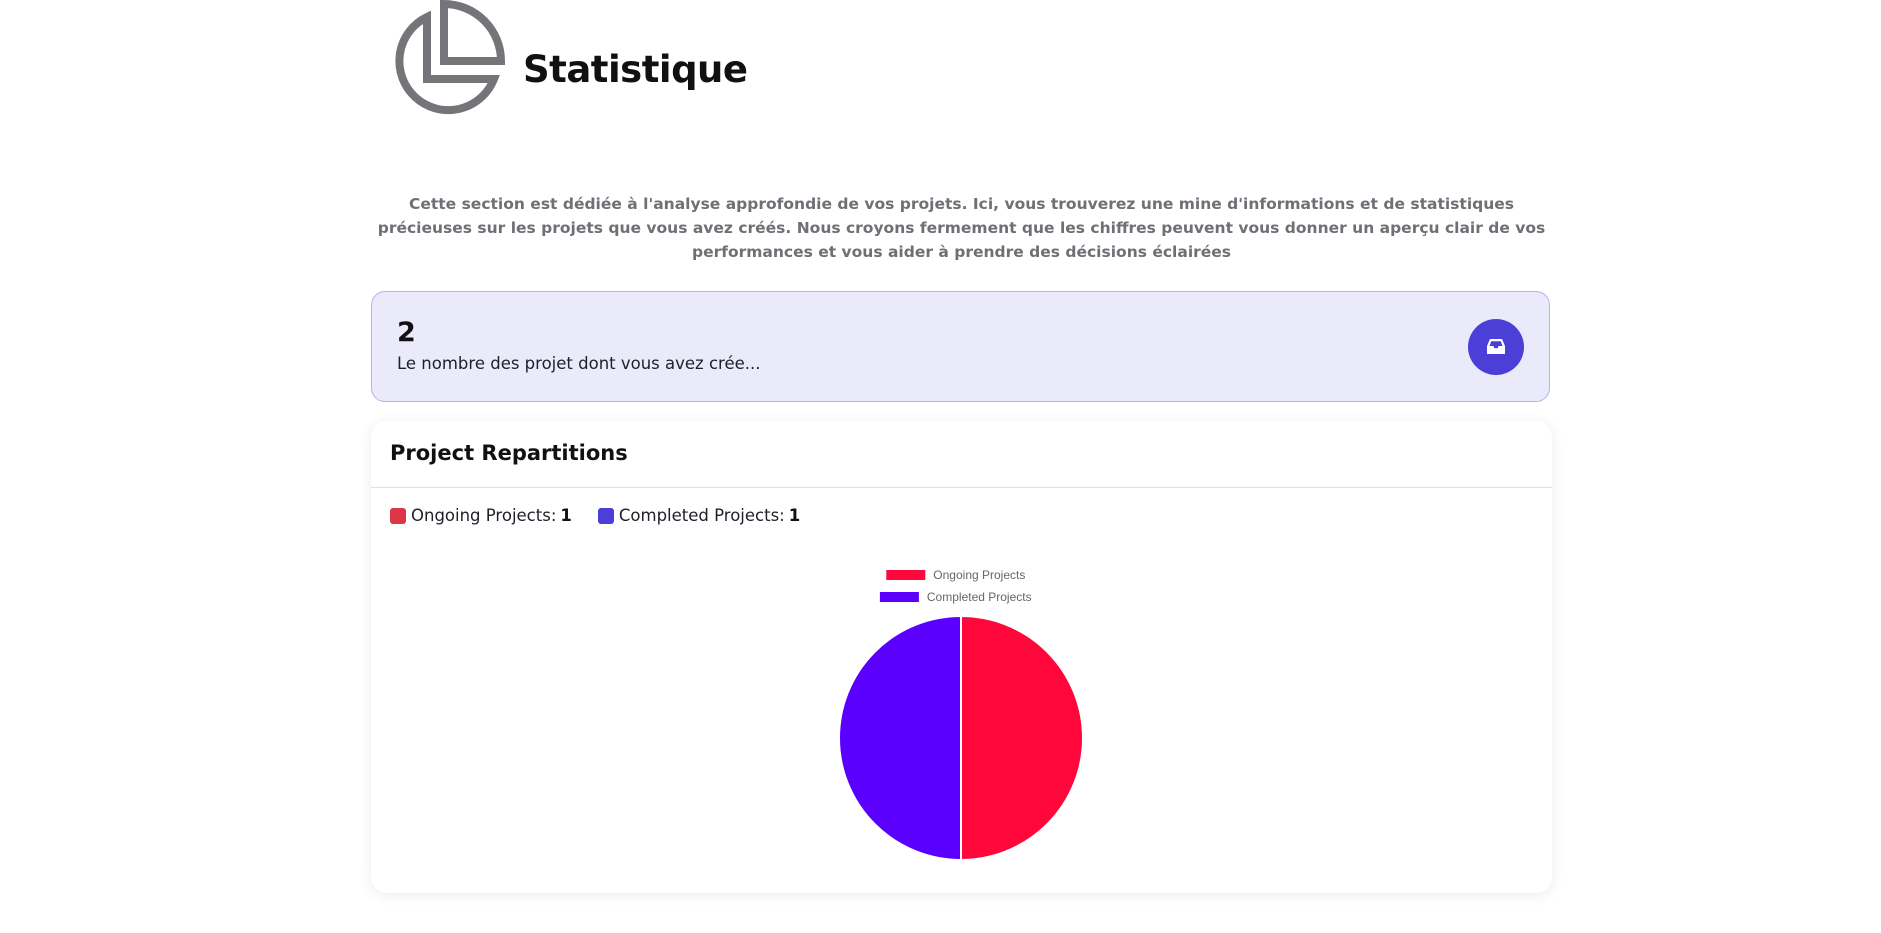 Image resolution: width=1881 pixels, height=933 pixels. I want to click on inbox-button, so click(1496, 347).